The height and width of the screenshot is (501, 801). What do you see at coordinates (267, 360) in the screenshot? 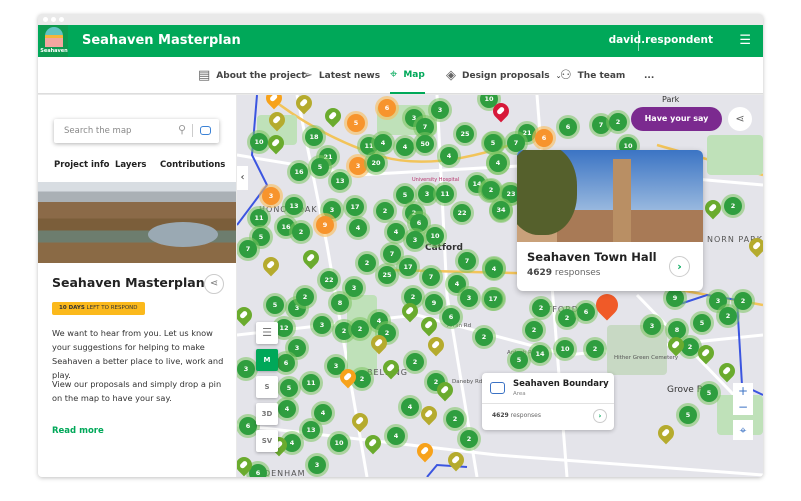
I see `map-view-m-button: M` at bounding box center [267, 360].